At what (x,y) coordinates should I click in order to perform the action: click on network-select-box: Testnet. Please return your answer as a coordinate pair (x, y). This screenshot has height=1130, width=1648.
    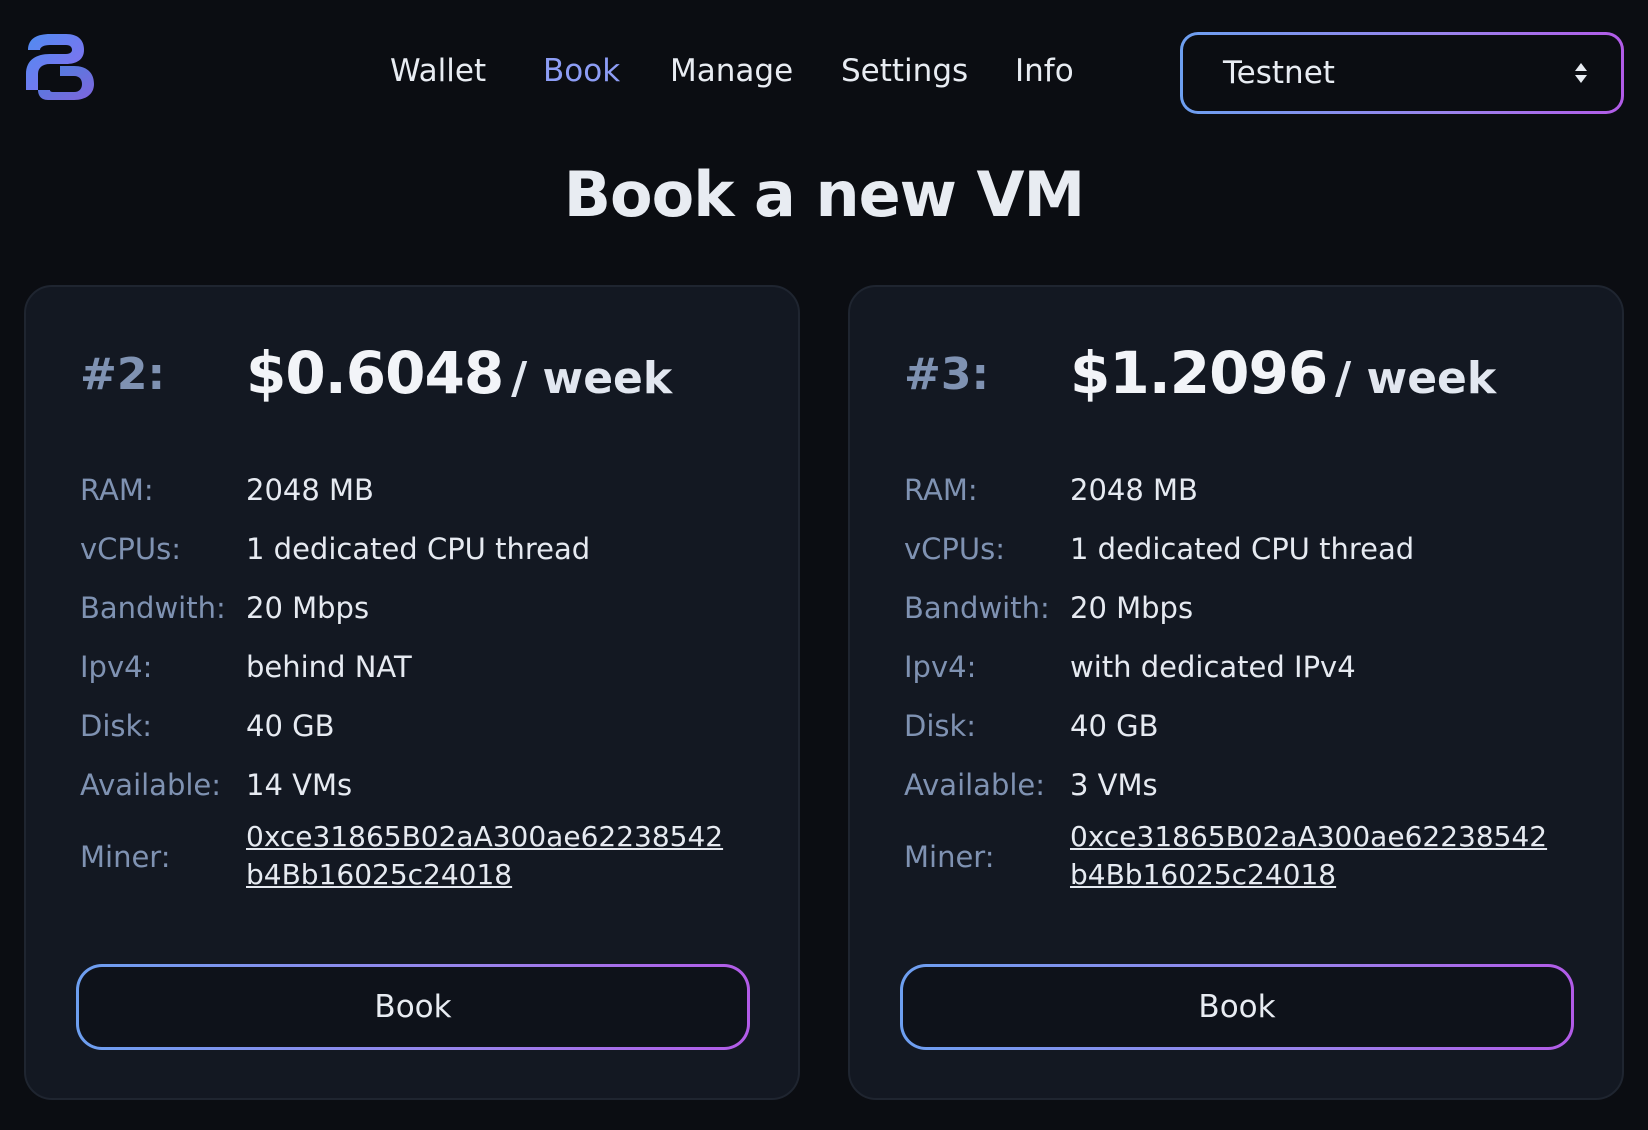
    Looking at the image, I should click on (1402, 73).